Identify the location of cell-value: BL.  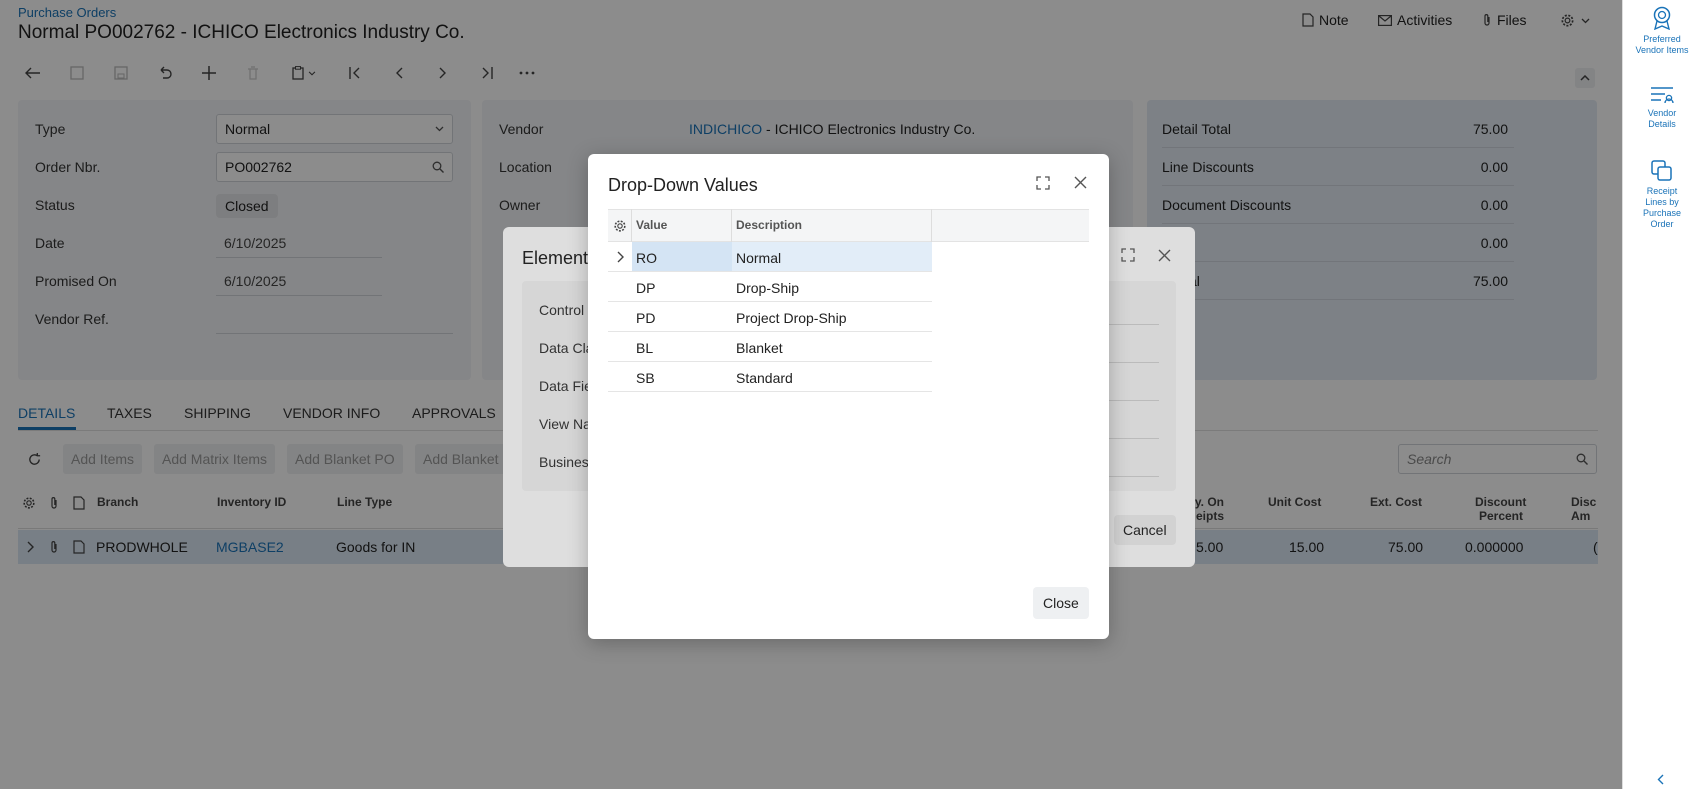
(645, 348).